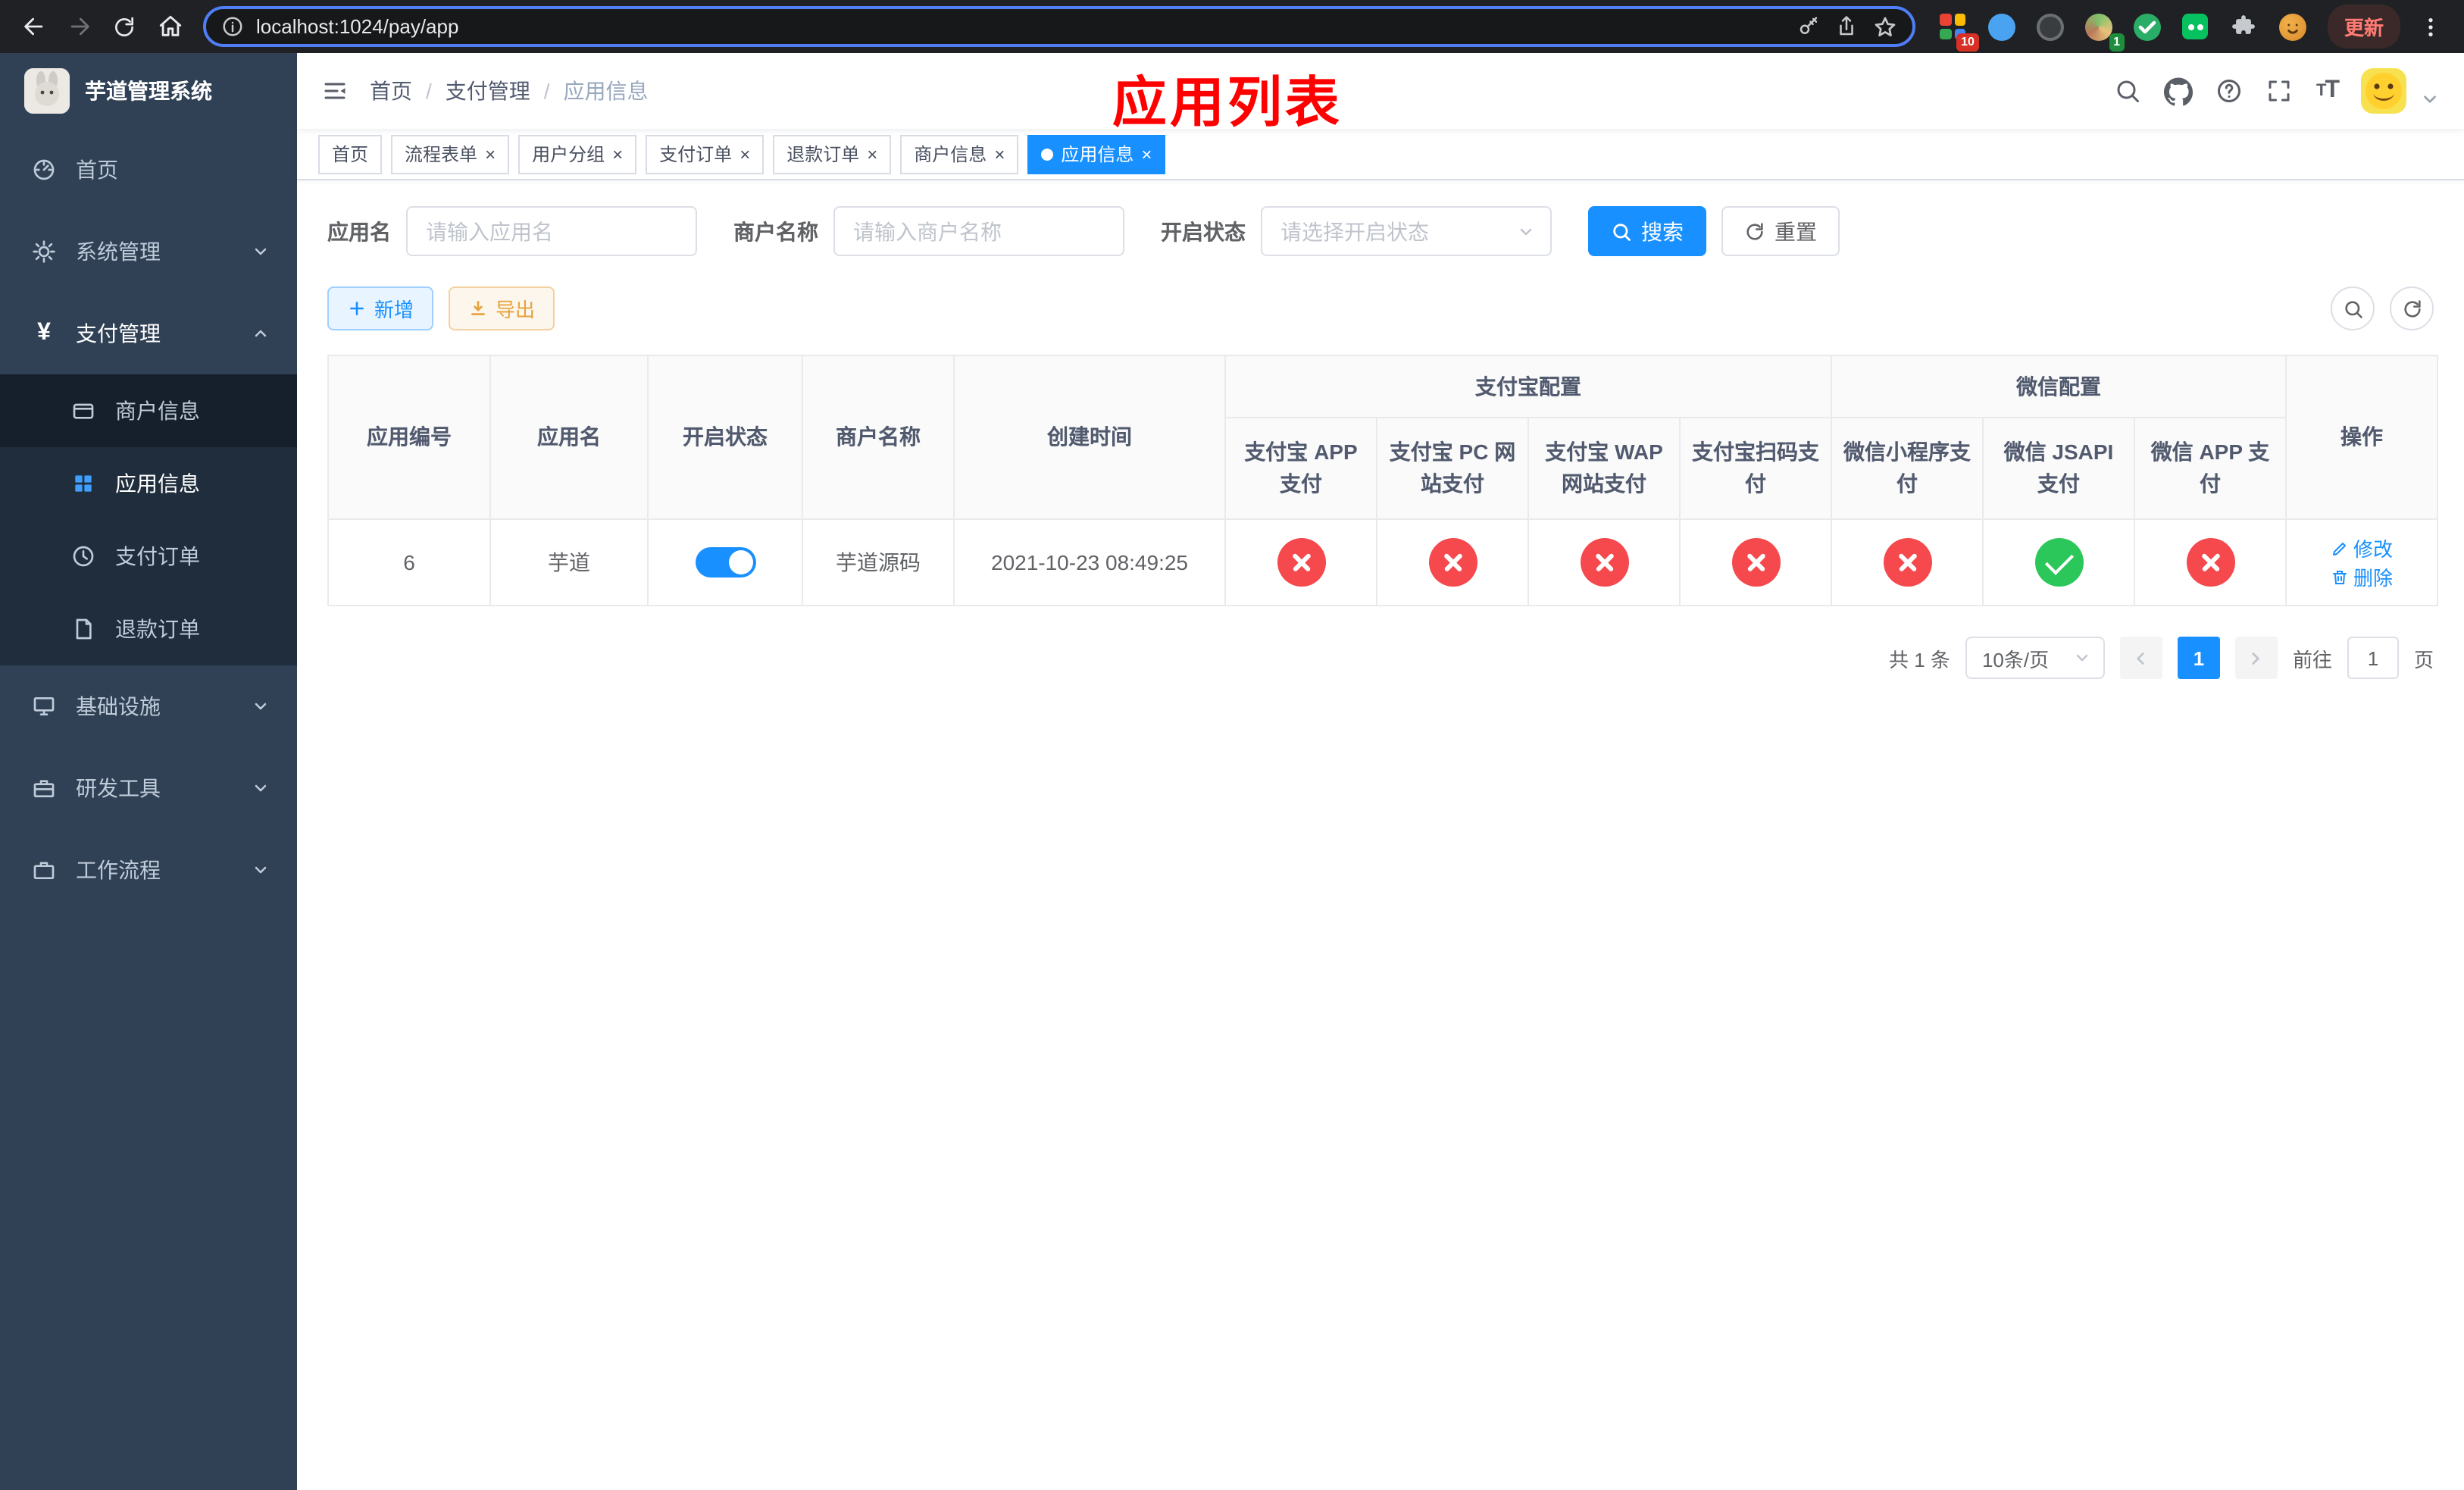 Image resolution: width=2464 pixels, height=1490 pixels. What do you see at coordinates (2035, 658) in the screenshot?
I see `page-size-select: 10条/页` at bounding box center [2035, 658].